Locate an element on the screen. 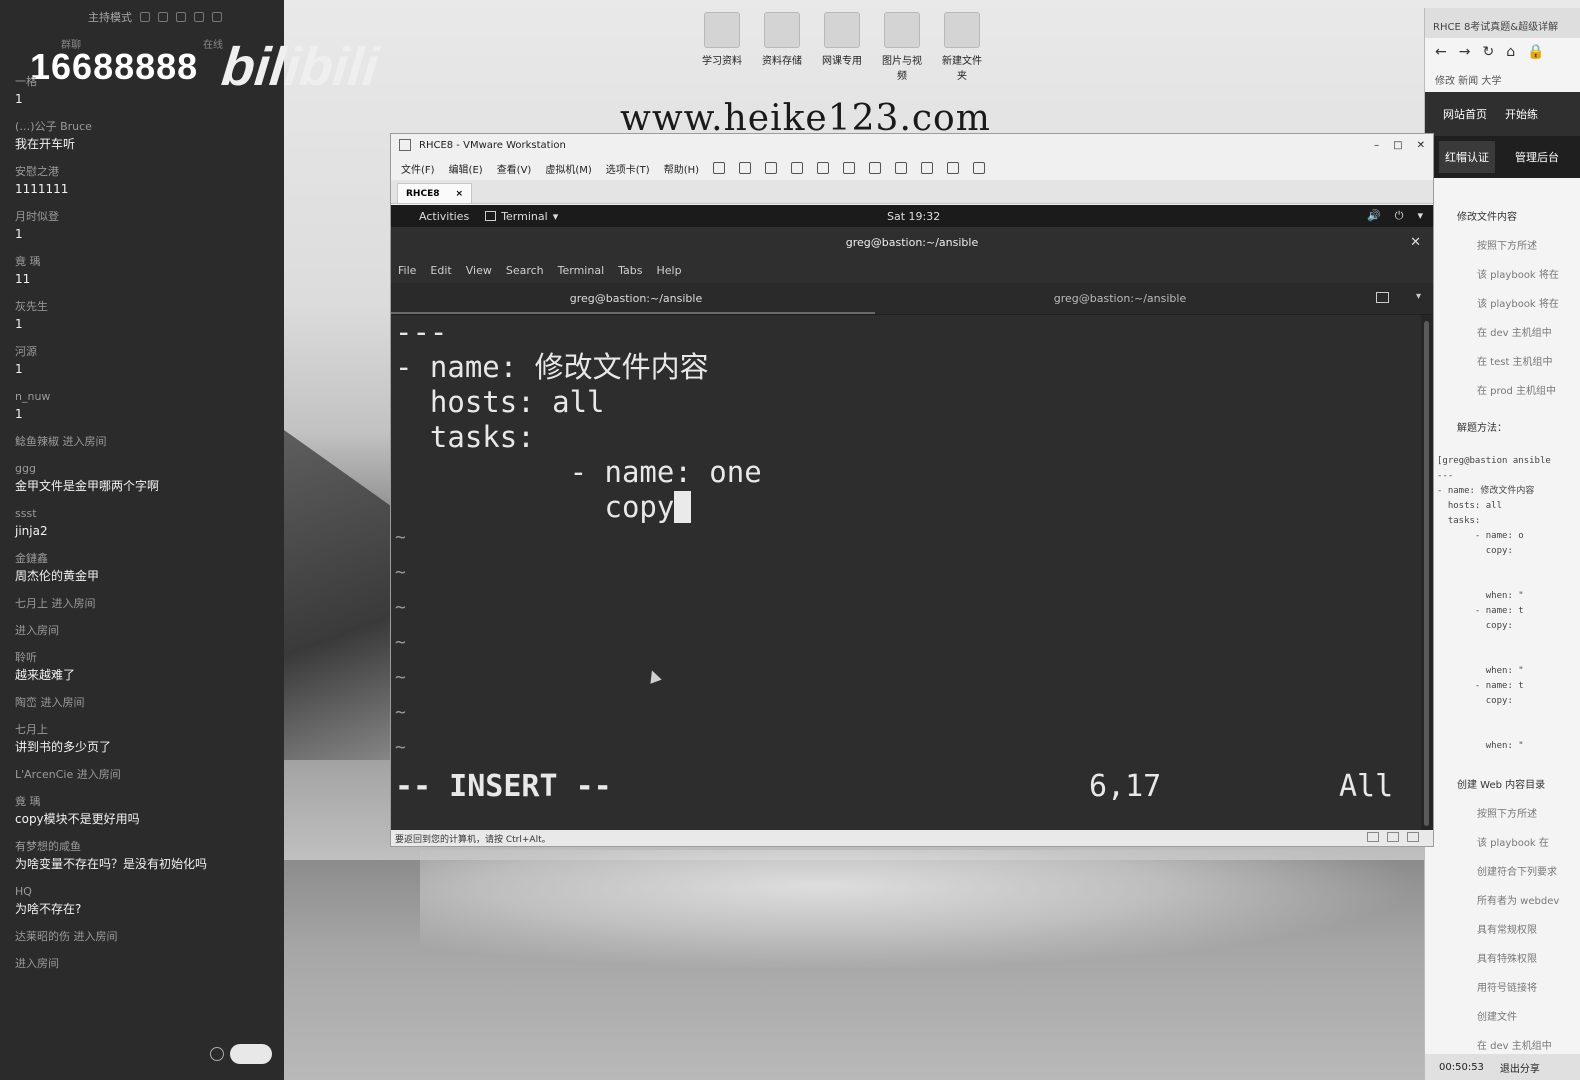 Image resolution: width=1580 pixels, height=1080 pixels. chat-text: jinja2 is located at coordinates (31, 531).